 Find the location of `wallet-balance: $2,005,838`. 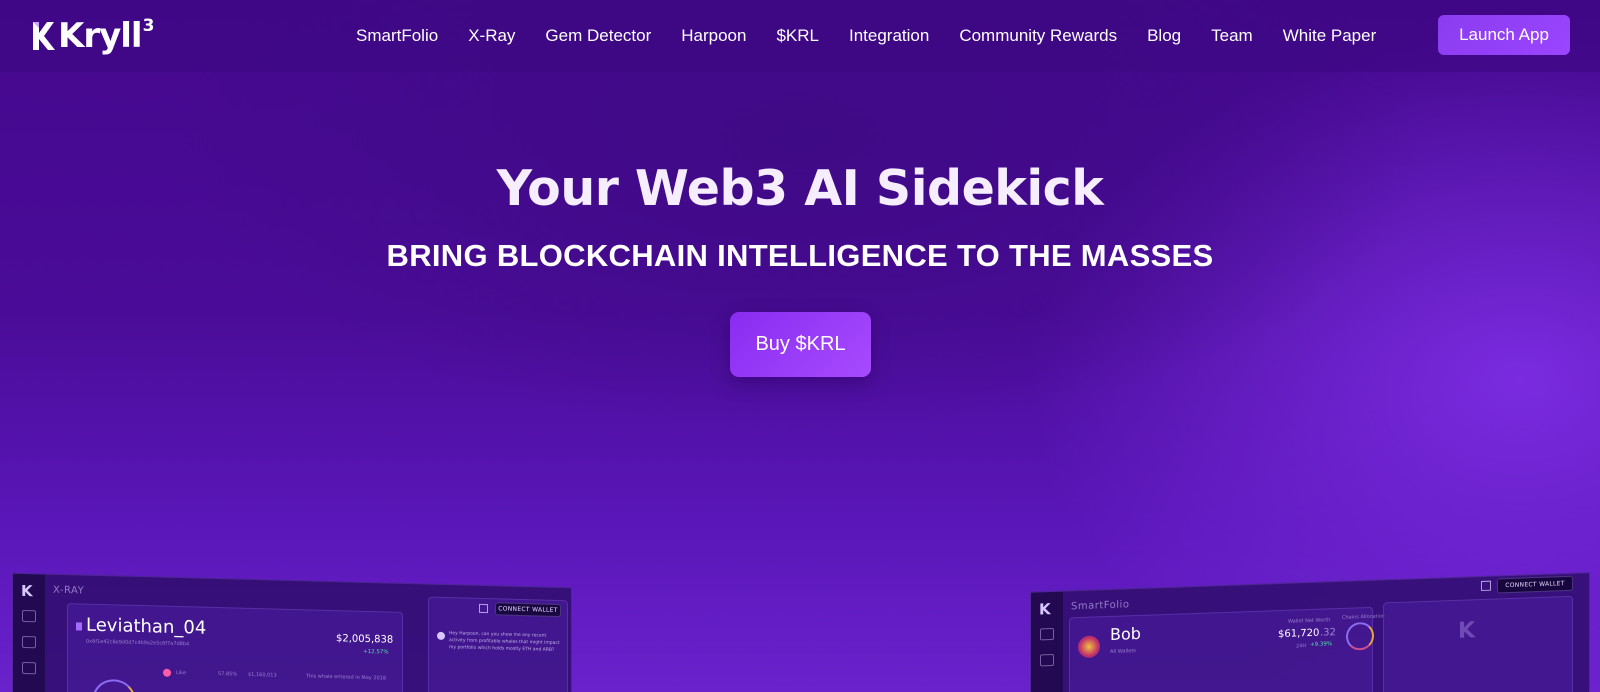

wallet-balance: $2,005,838 is located at coordinates (365, 639).